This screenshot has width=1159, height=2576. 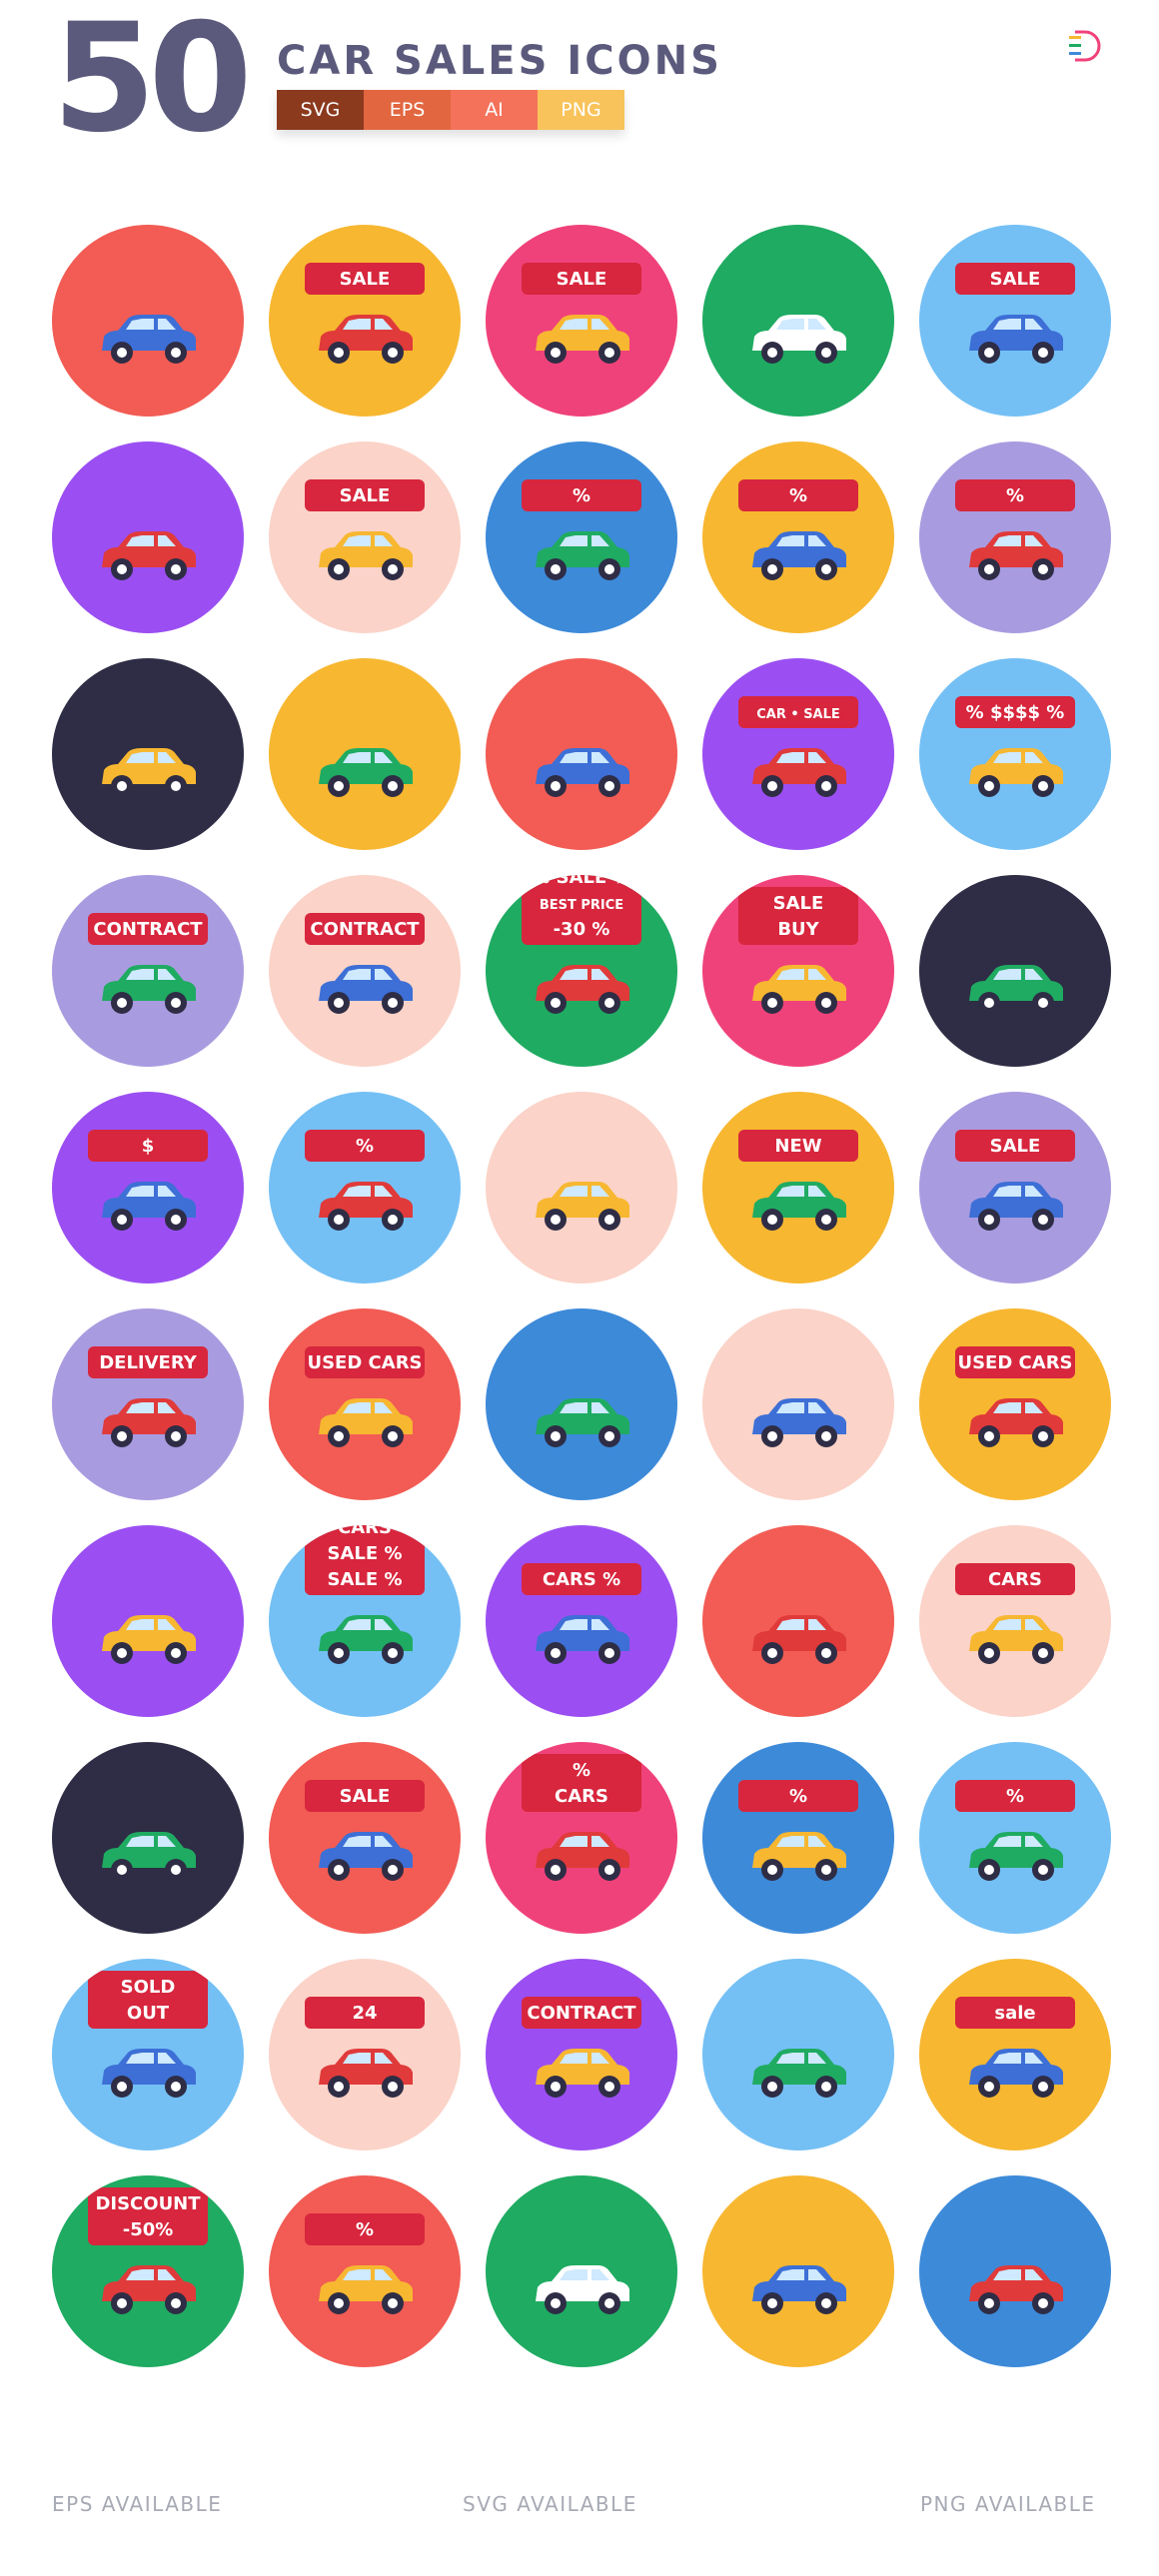 What do you see at coordinates (581, 2055) in the screenshot?
I see `contract-with-card-icon: CONTRACT` at bounding box center [581, 2055].